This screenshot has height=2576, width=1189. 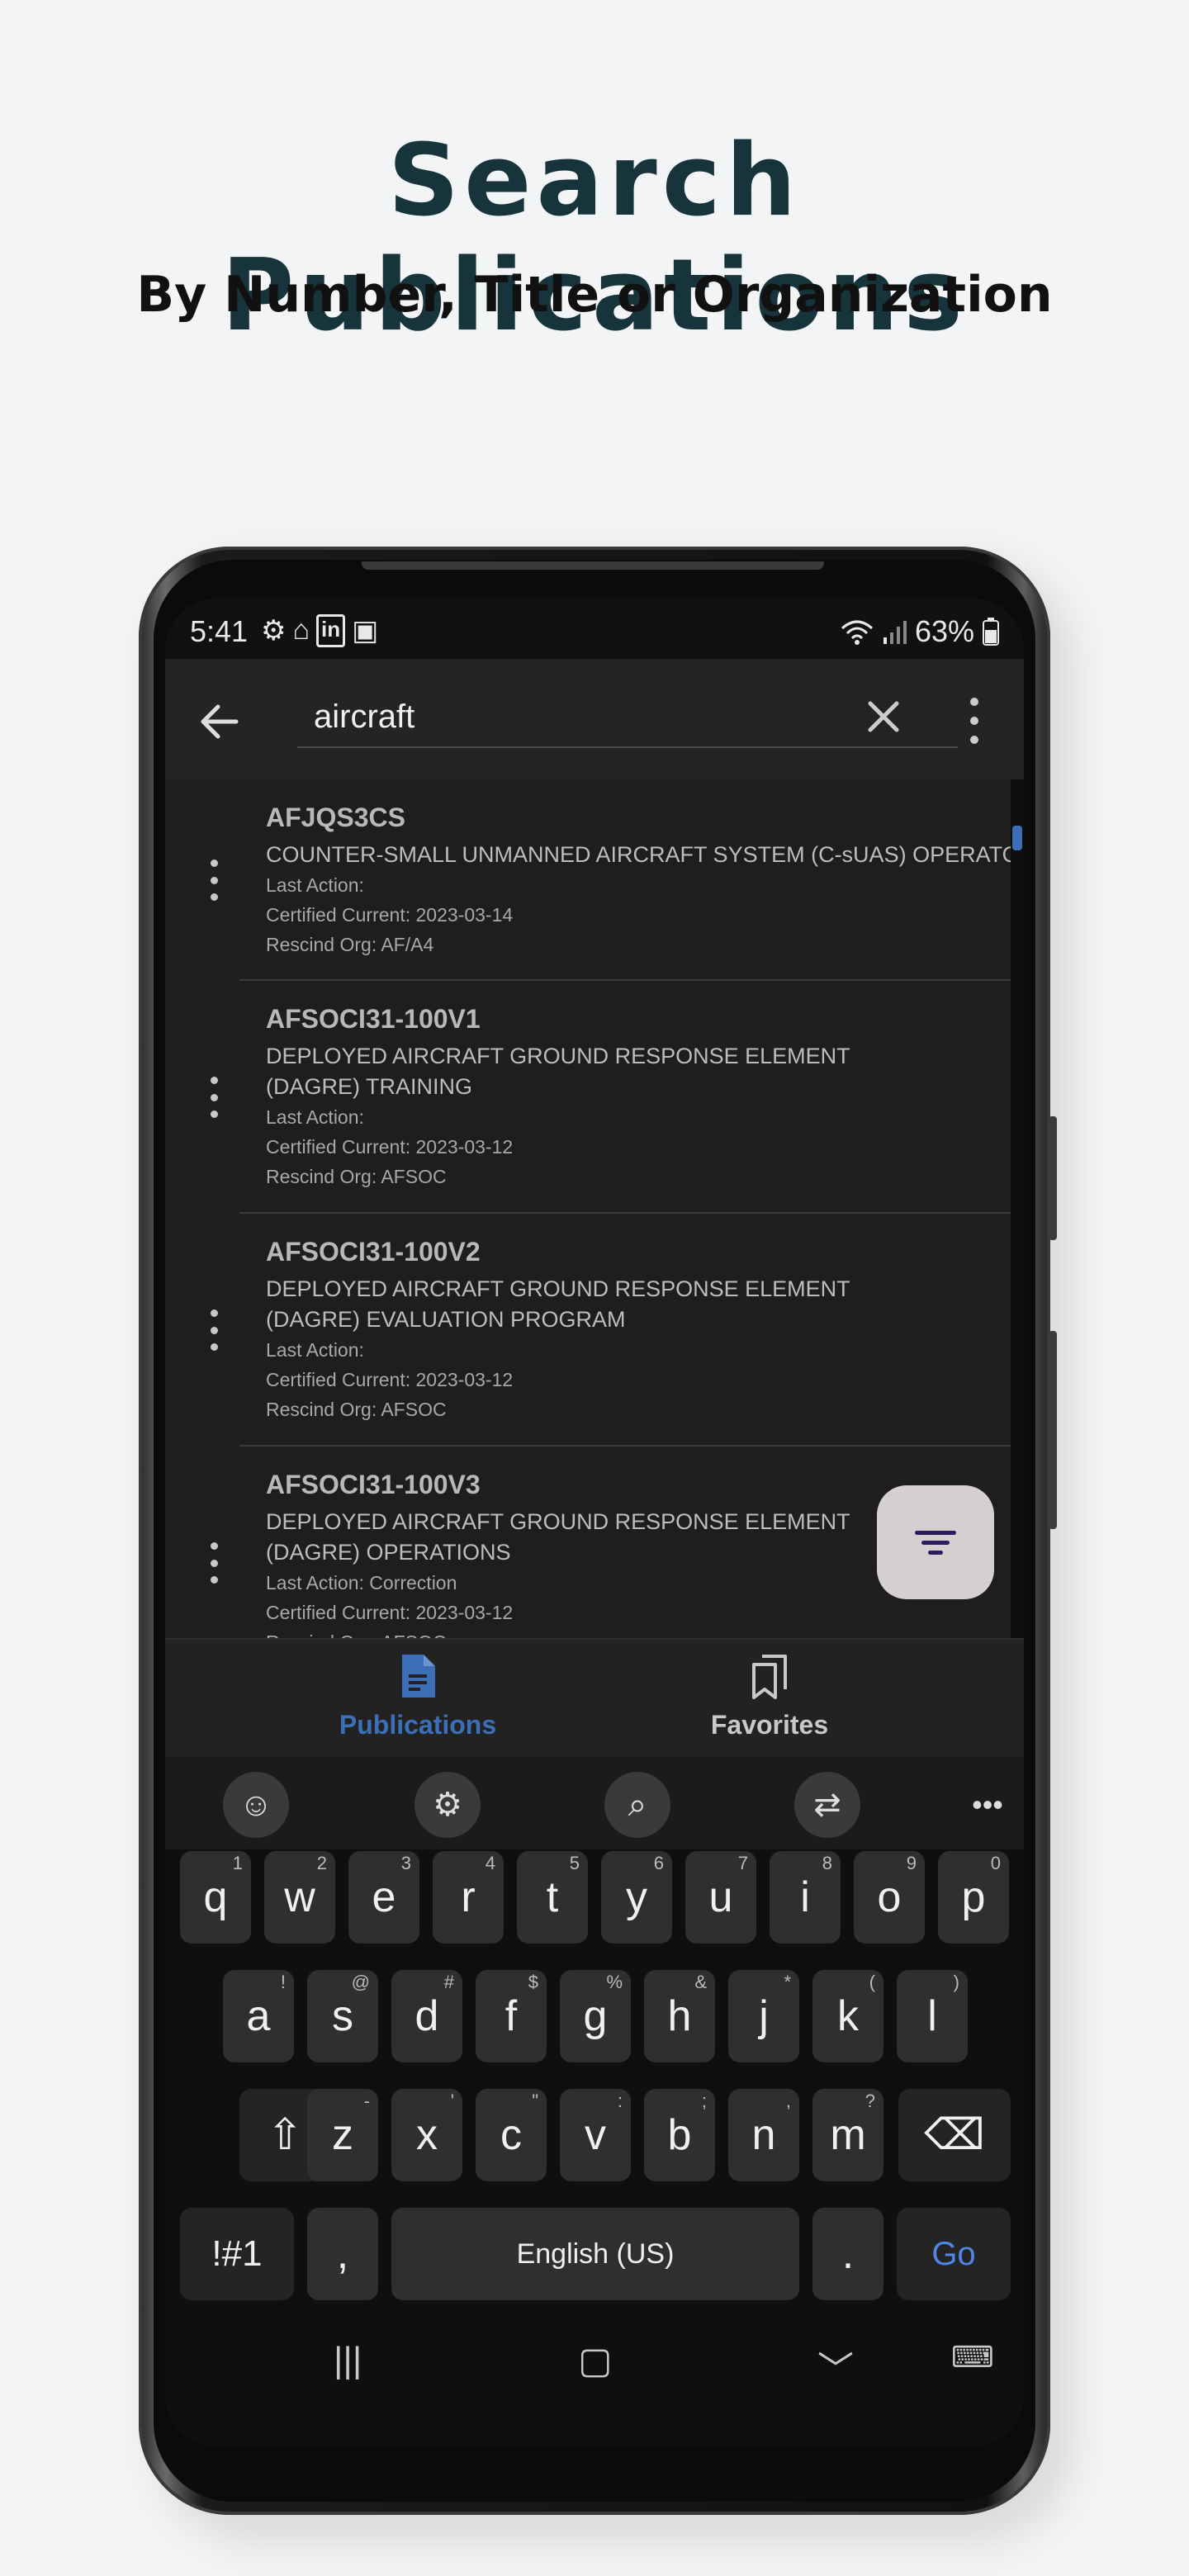 What do you see at coordinates (995, 1863) in the screenshot?
I see `key-secondary-label: 0` at bounding box center [995, 1863].